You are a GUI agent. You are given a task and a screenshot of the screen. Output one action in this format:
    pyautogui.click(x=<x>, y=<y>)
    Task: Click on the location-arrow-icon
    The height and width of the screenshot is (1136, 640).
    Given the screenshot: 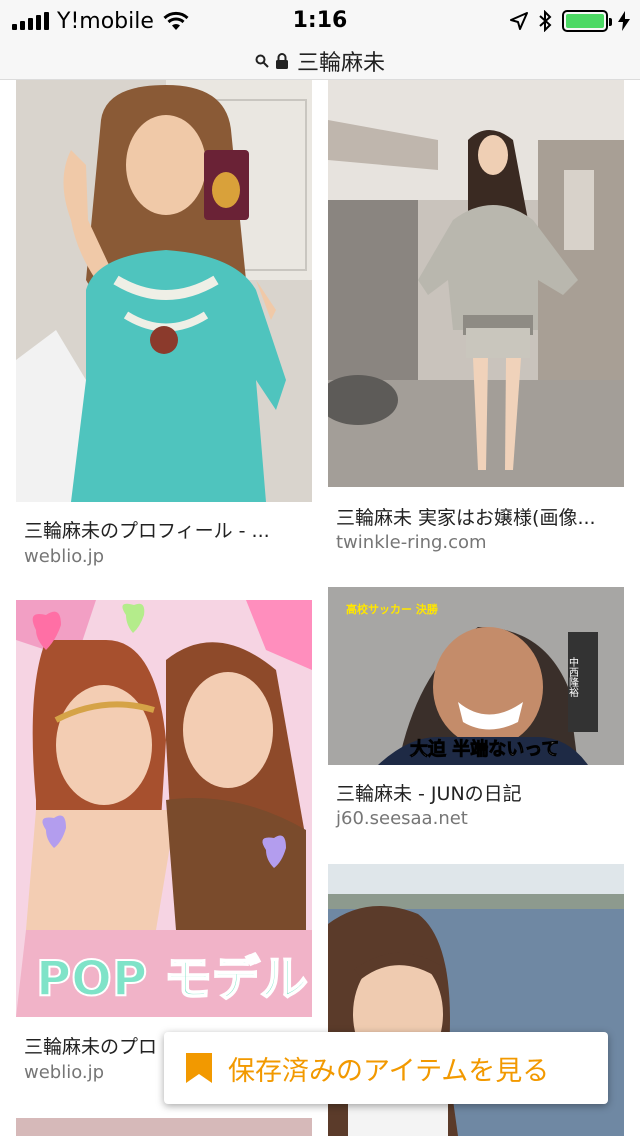 What is the action you would take?
    pyautogui.click(x=519, y=21)
    